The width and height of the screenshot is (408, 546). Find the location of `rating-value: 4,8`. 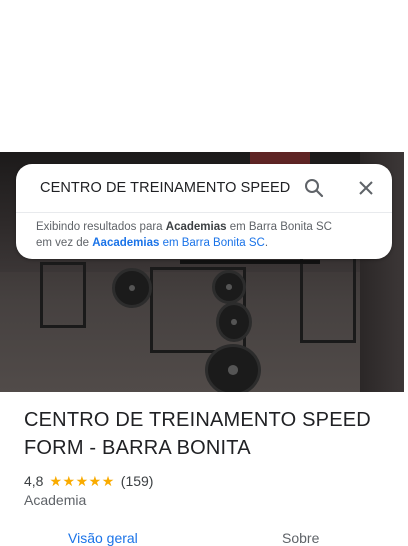

rating-value: 4,8 is located at coordinates (34, 481).